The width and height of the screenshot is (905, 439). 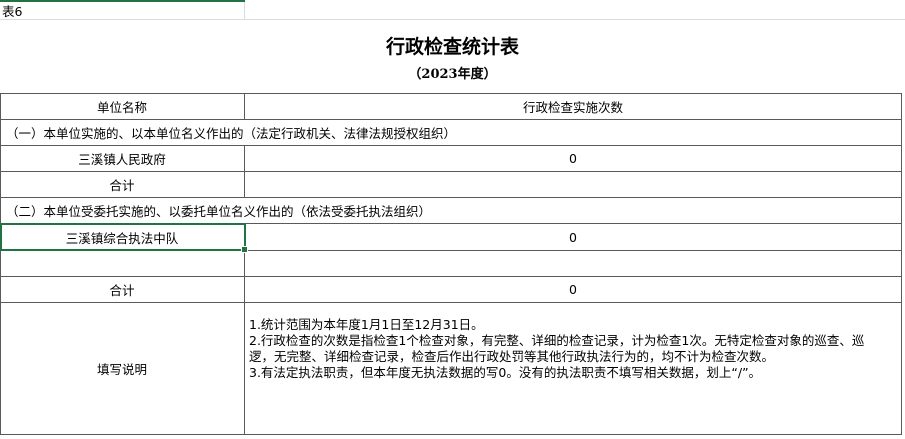 I want to click on subtotal-value-cell: 0, so click(x=573, y=289).